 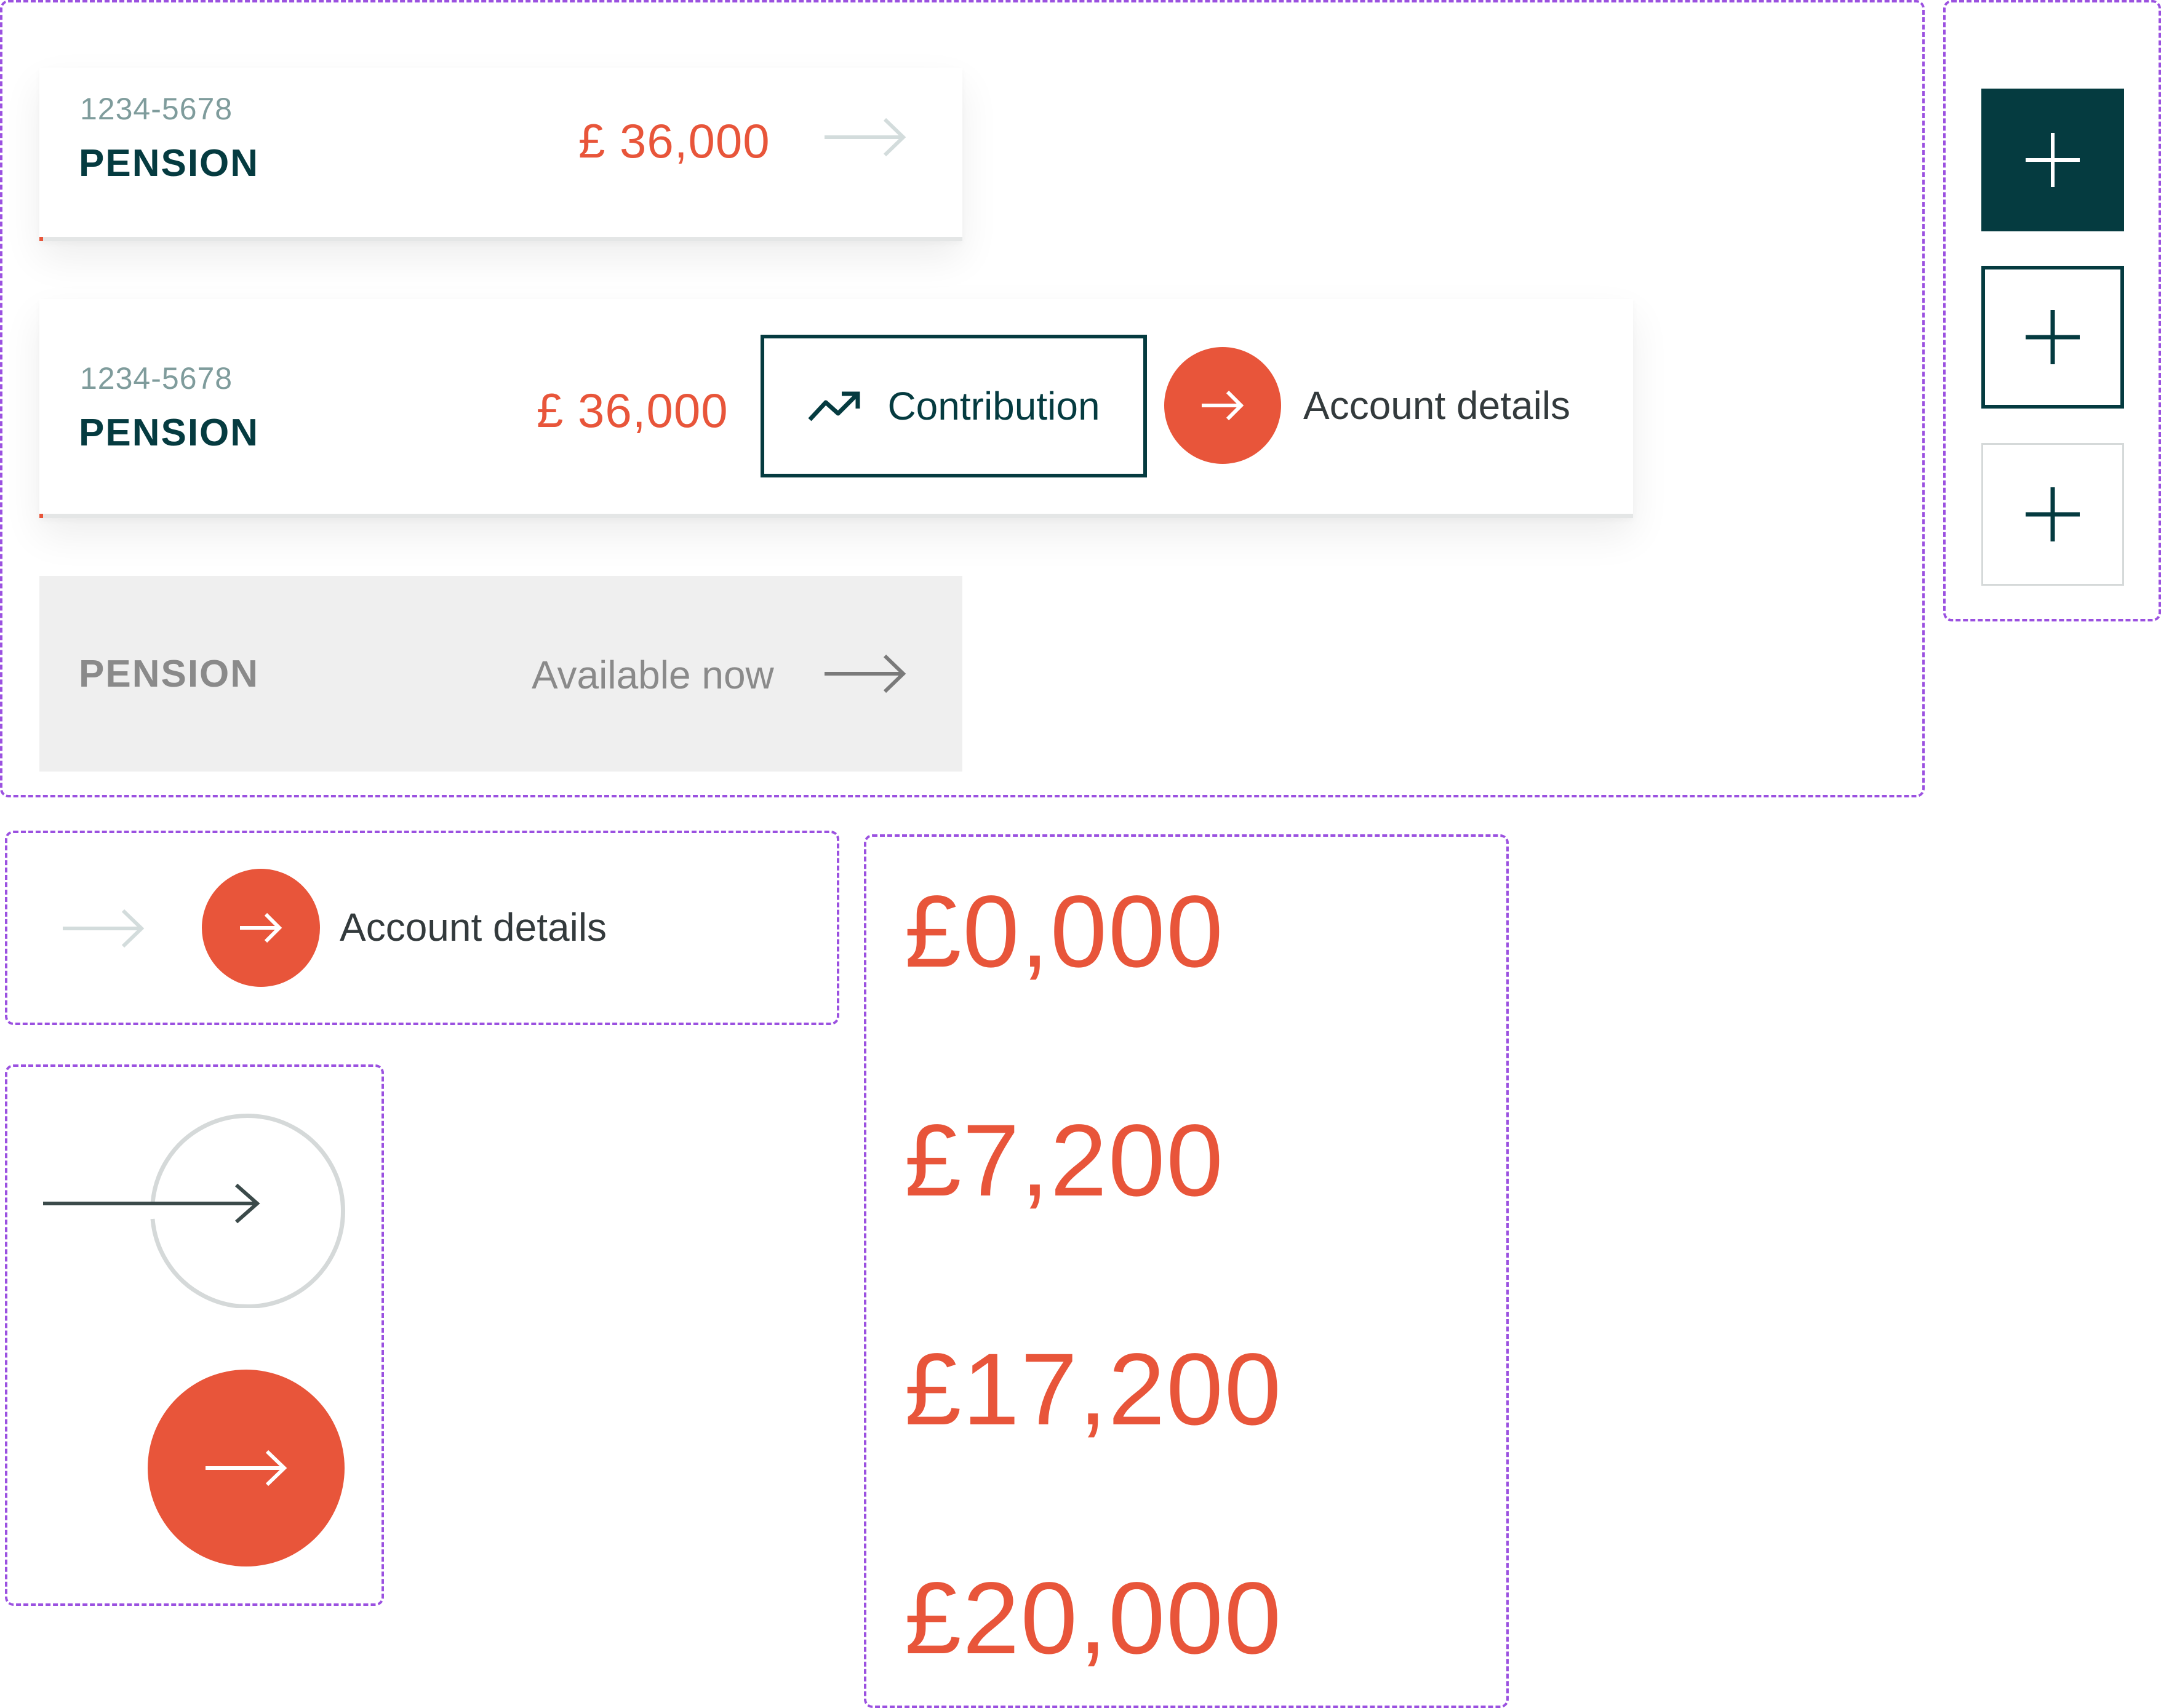 What do you see at coordinates (653, 675) in the screenshot?
I see `availability-status: Available now` at bounding box center [653, 675].